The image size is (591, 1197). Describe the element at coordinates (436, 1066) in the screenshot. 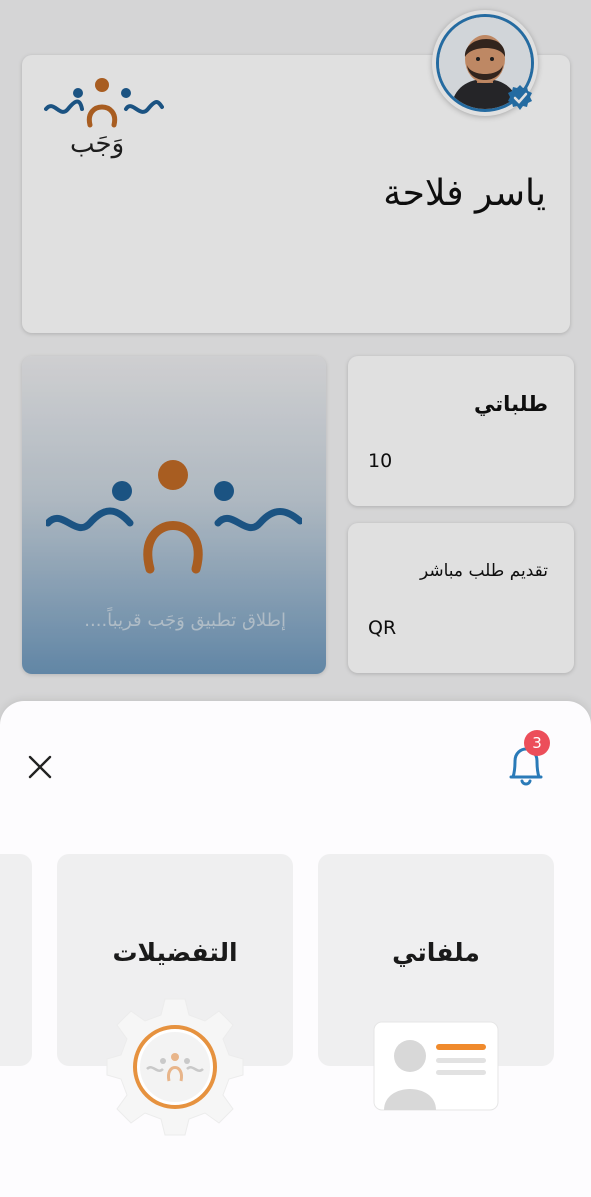

I see `id-card-icon` at that location.